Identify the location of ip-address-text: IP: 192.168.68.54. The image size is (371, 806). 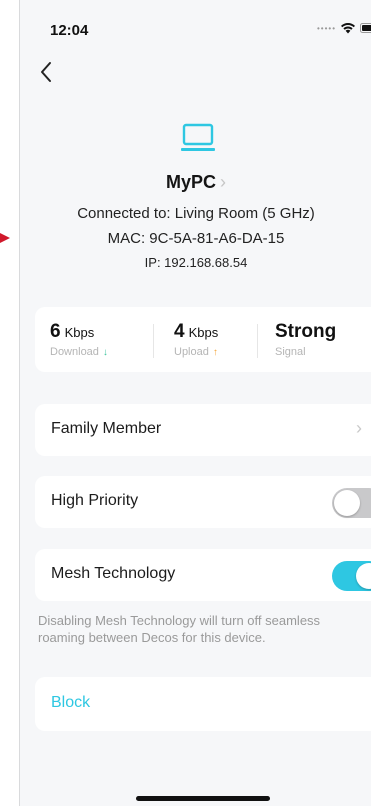
(196, 262).